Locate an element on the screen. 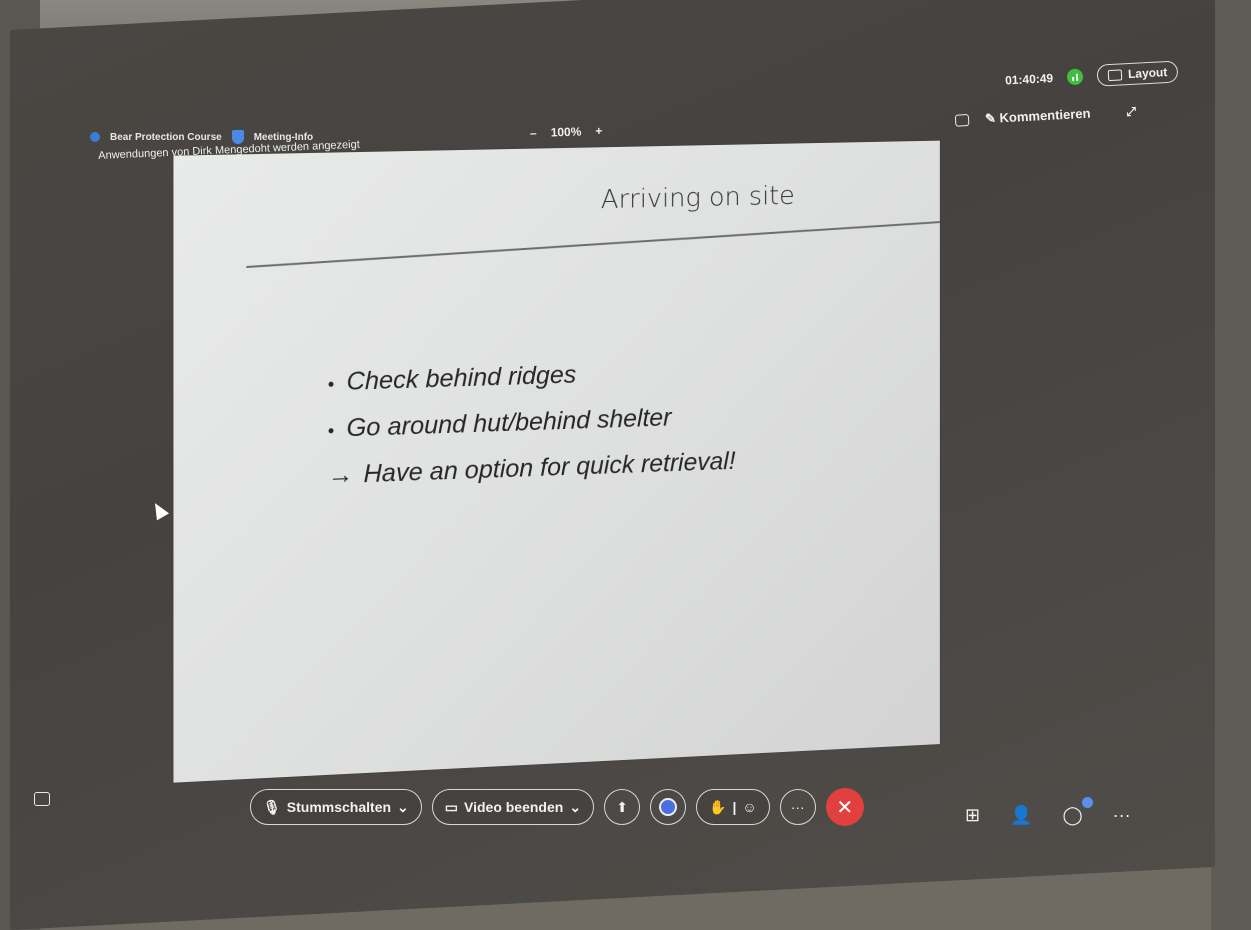 The image size is (1251, 930). notification-badge is located at coordinates (1087, 802).